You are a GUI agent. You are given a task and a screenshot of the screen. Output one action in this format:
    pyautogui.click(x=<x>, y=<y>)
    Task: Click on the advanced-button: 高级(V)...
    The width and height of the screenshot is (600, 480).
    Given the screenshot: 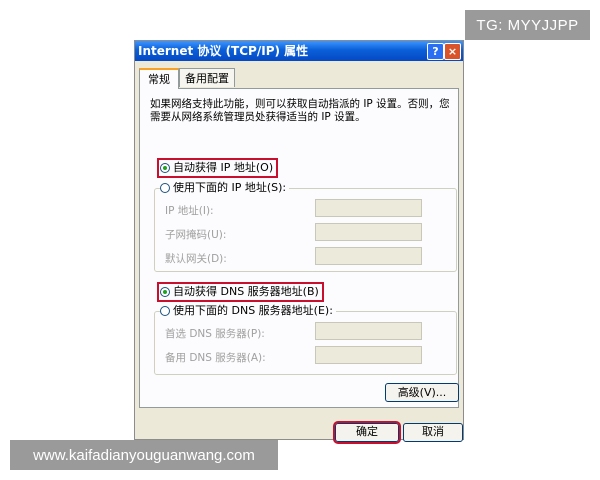 What is the action you would take?
    pyautogui.click(x=422, y=392)
    